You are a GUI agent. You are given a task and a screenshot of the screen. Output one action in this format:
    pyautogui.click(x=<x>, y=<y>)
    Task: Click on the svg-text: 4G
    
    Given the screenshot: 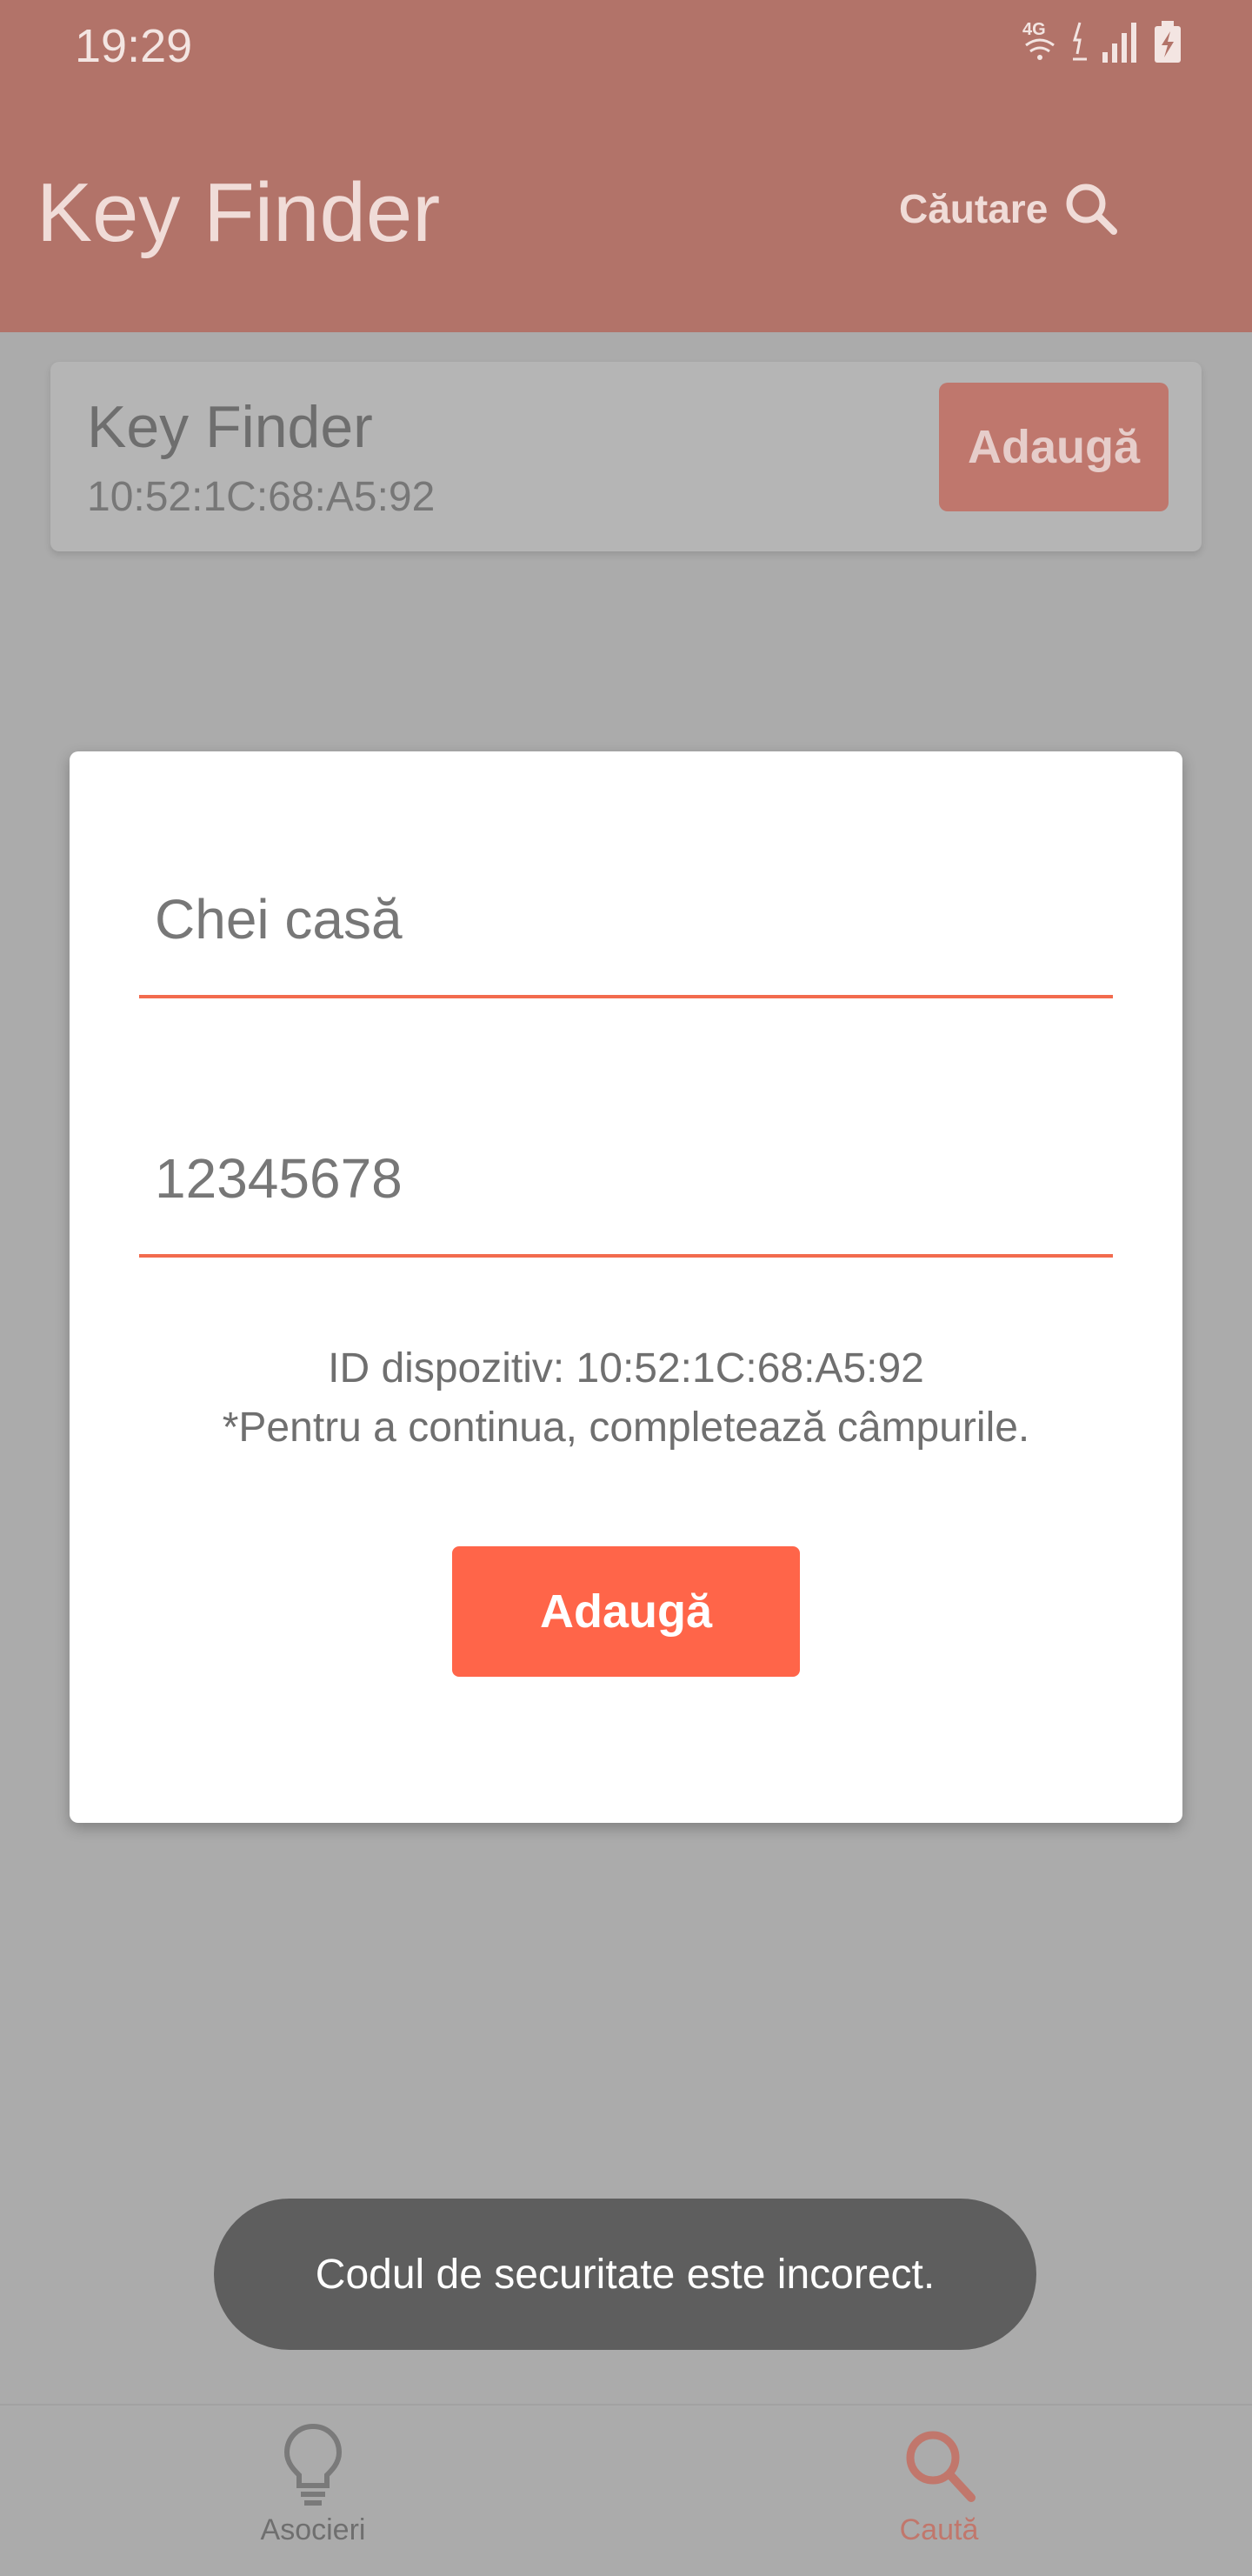 What is the action you would take?
    pyautogui.click(x=1034, y=29)
    